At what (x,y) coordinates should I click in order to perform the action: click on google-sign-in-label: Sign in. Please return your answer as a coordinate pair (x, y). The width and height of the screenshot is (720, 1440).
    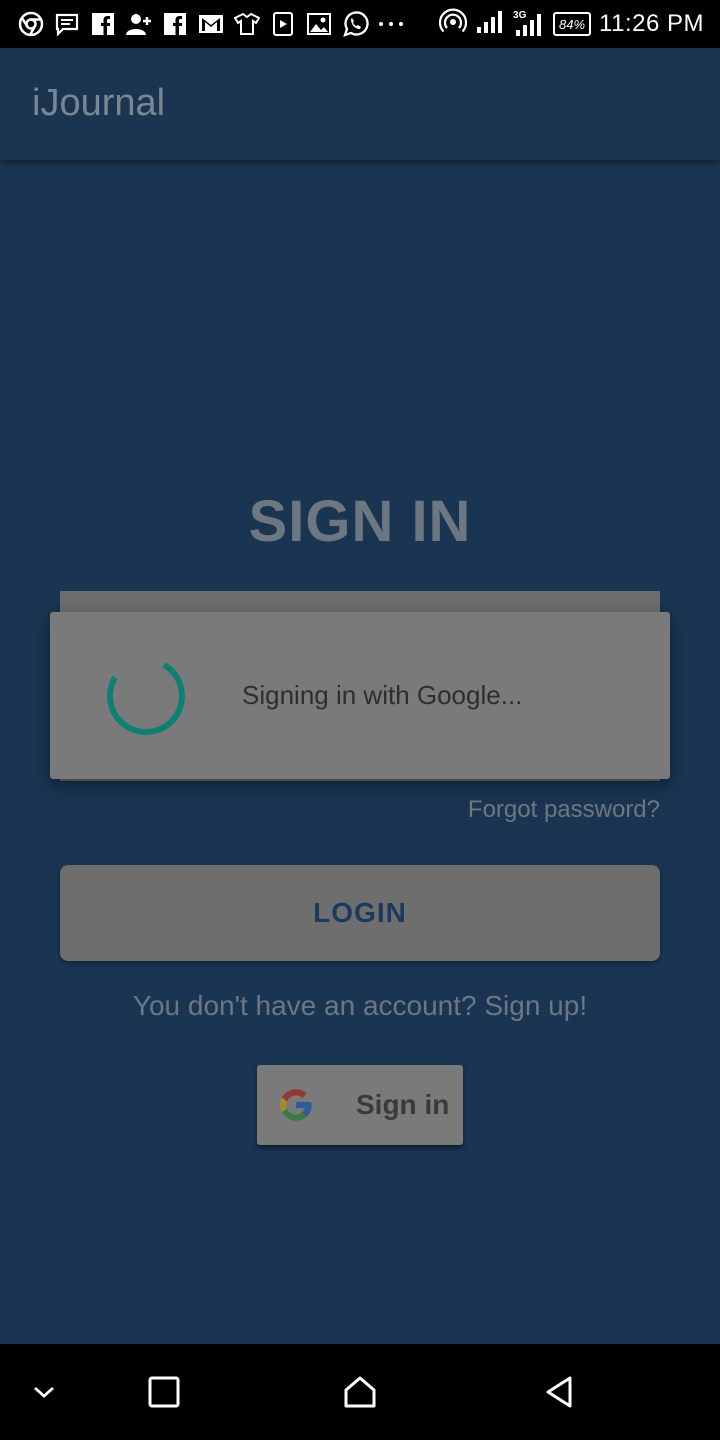
    Looking at the image, I should click on (403, 1104).